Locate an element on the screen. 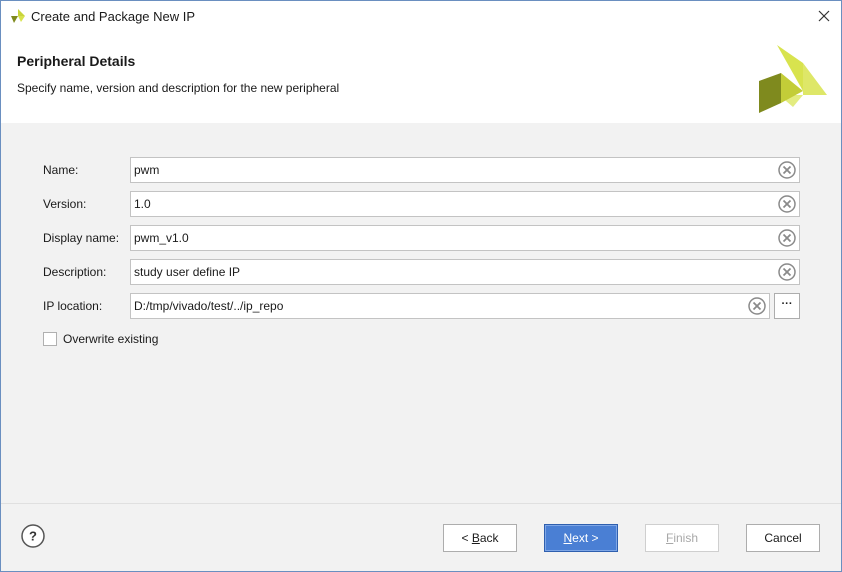 The width and height of the screenshot is (842, 572). name-row: Name: is located at coordinates (421, 170).